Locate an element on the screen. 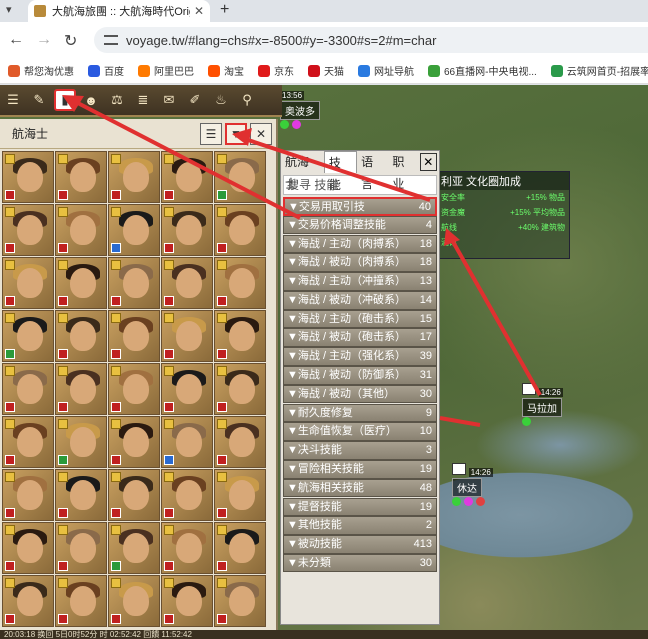 The width and height of the screenshot is (648, 639). skill-category-row: ▼生命值恢复（医疗） 10 is located at coordinates (360, 431).